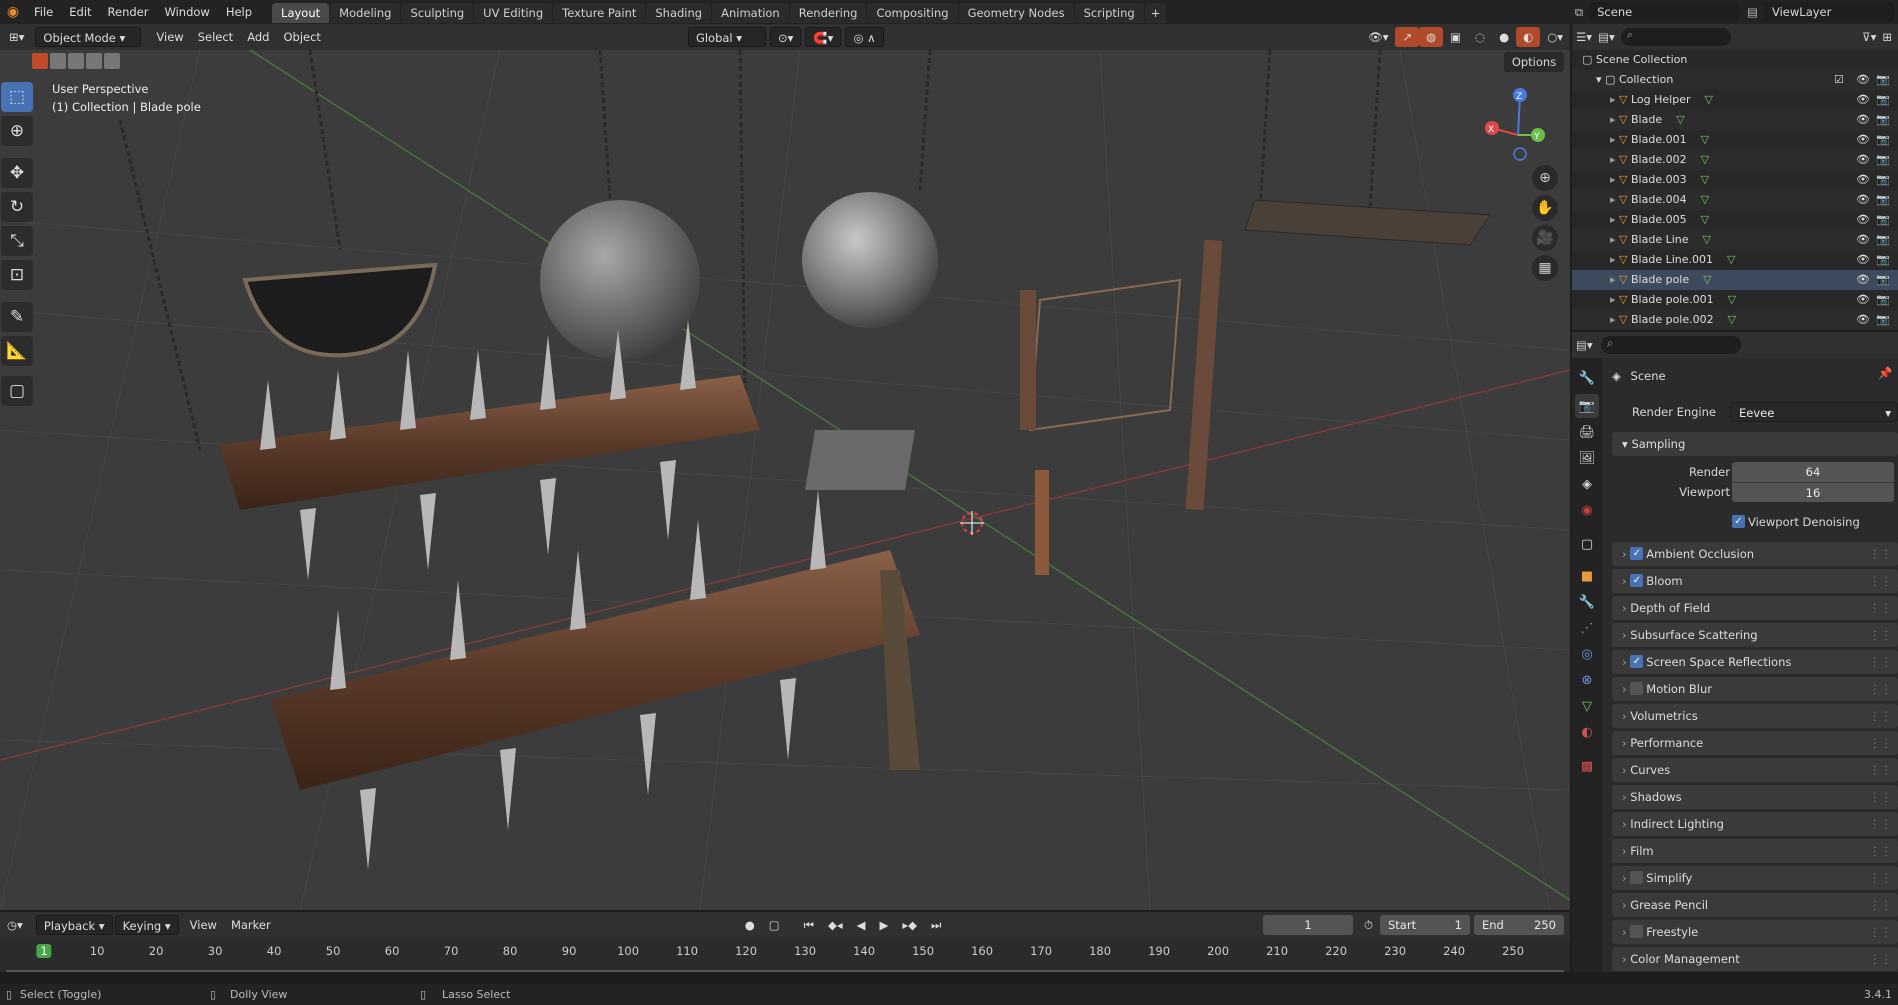 Image resolution: width=1898 pixels, height=1005 pixels. Describe the element at coordinates (301, 13) in the screenshot. I see `tab-layout: Layout` at that location.